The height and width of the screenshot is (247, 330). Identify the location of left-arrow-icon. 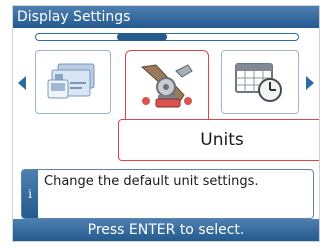
(22, 83).